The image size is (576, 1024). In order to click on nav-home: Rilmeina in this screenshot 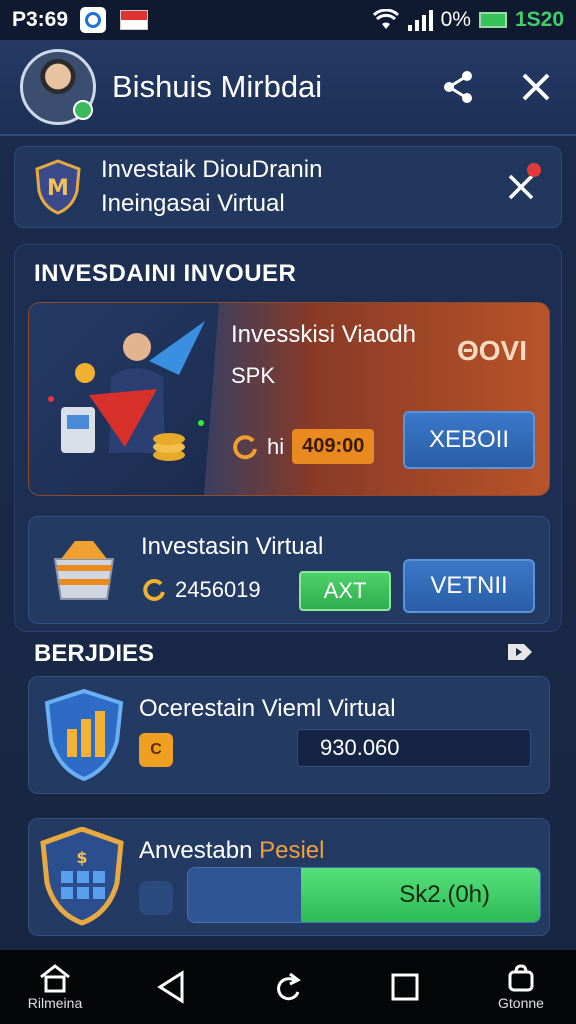, I will do `click(55, 987)`.